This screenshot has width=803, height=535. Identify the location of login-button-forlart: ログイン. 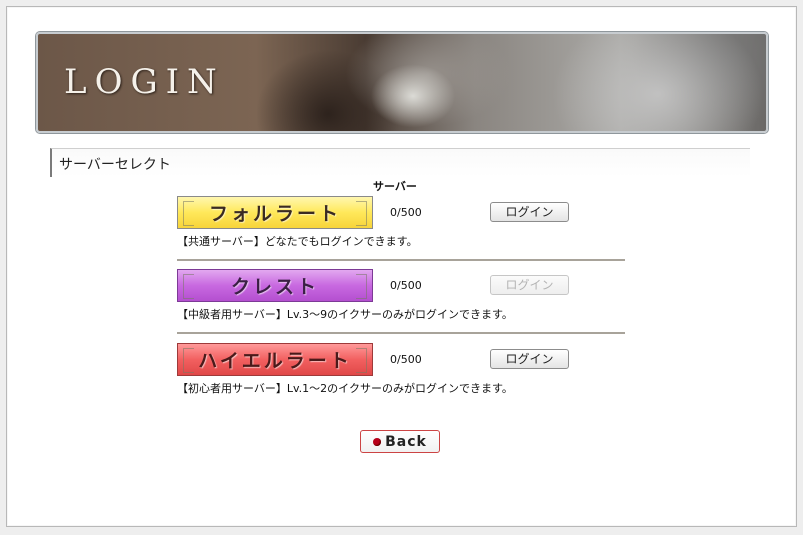
(529, 212).